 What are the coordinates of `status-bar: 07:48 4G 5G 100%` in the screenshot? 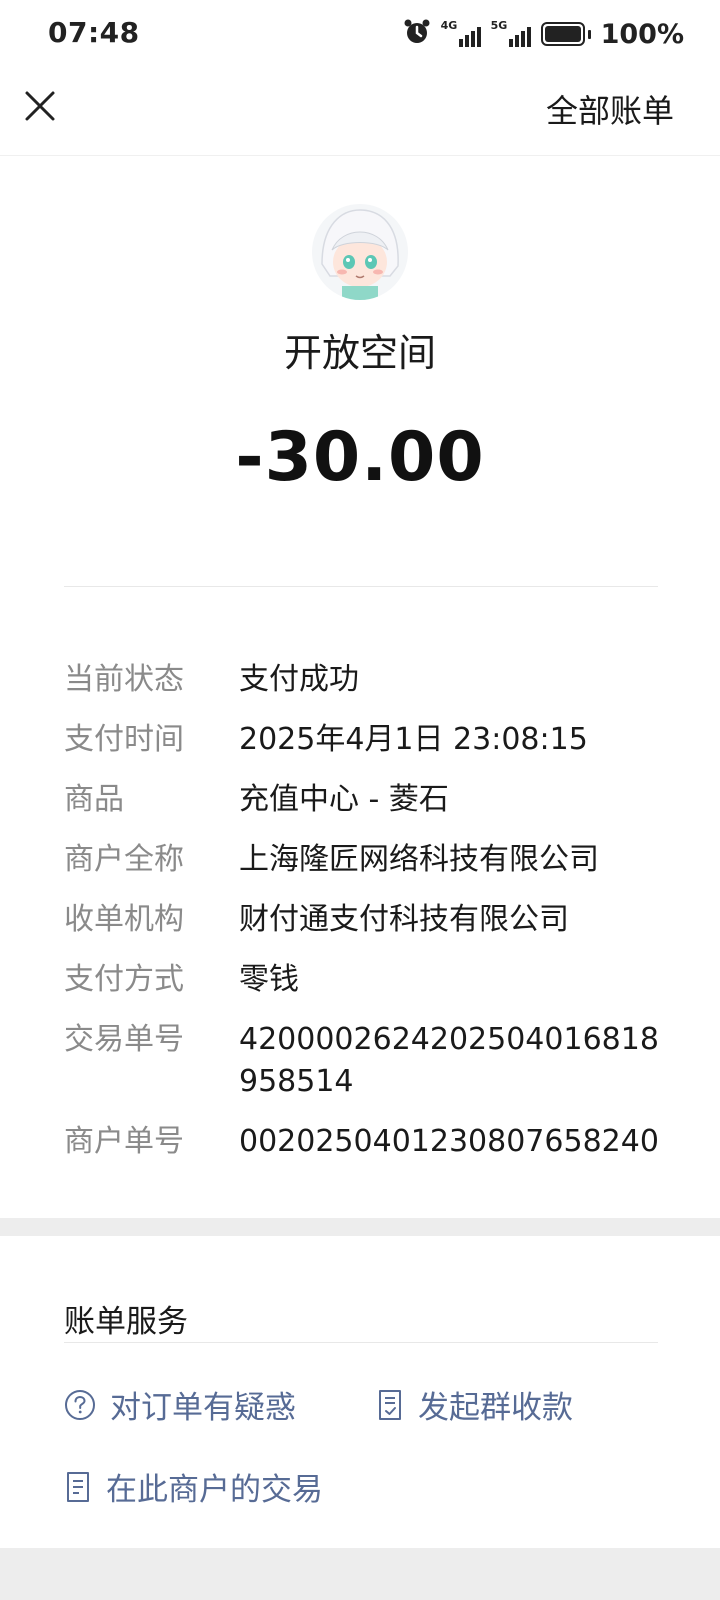 It's located at (360, 35).